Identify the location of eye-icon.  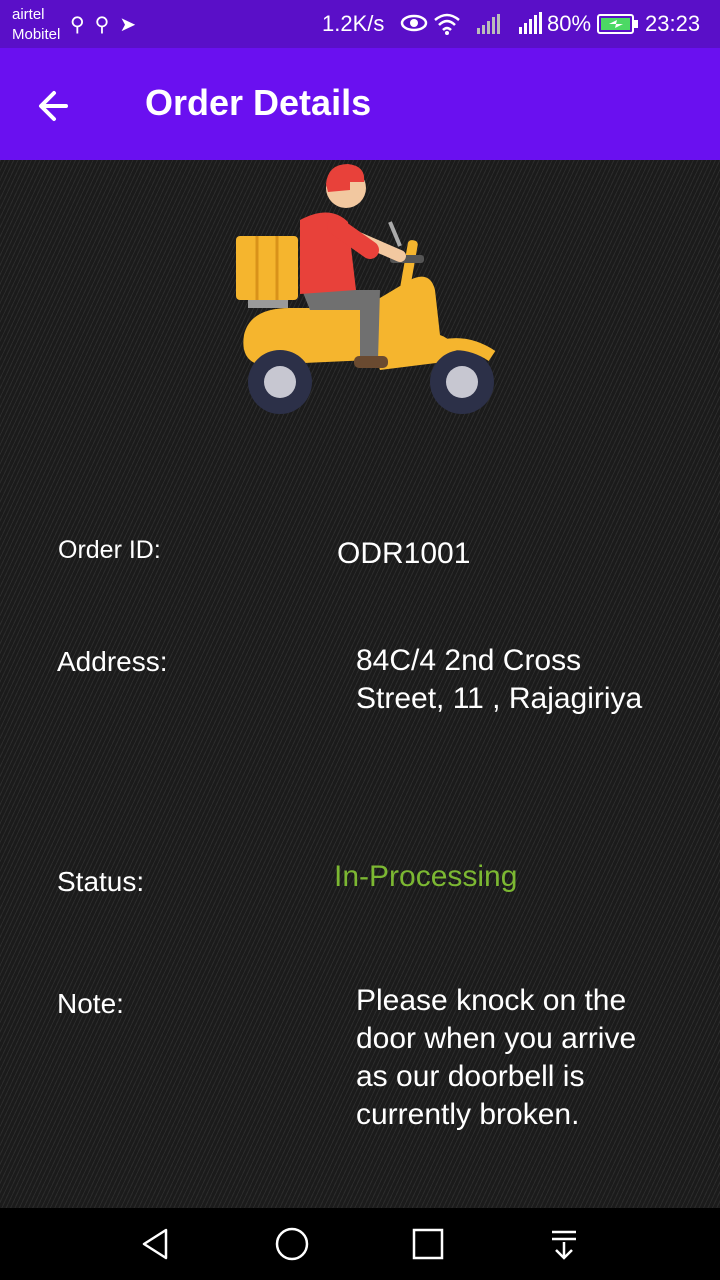
(414, 23).